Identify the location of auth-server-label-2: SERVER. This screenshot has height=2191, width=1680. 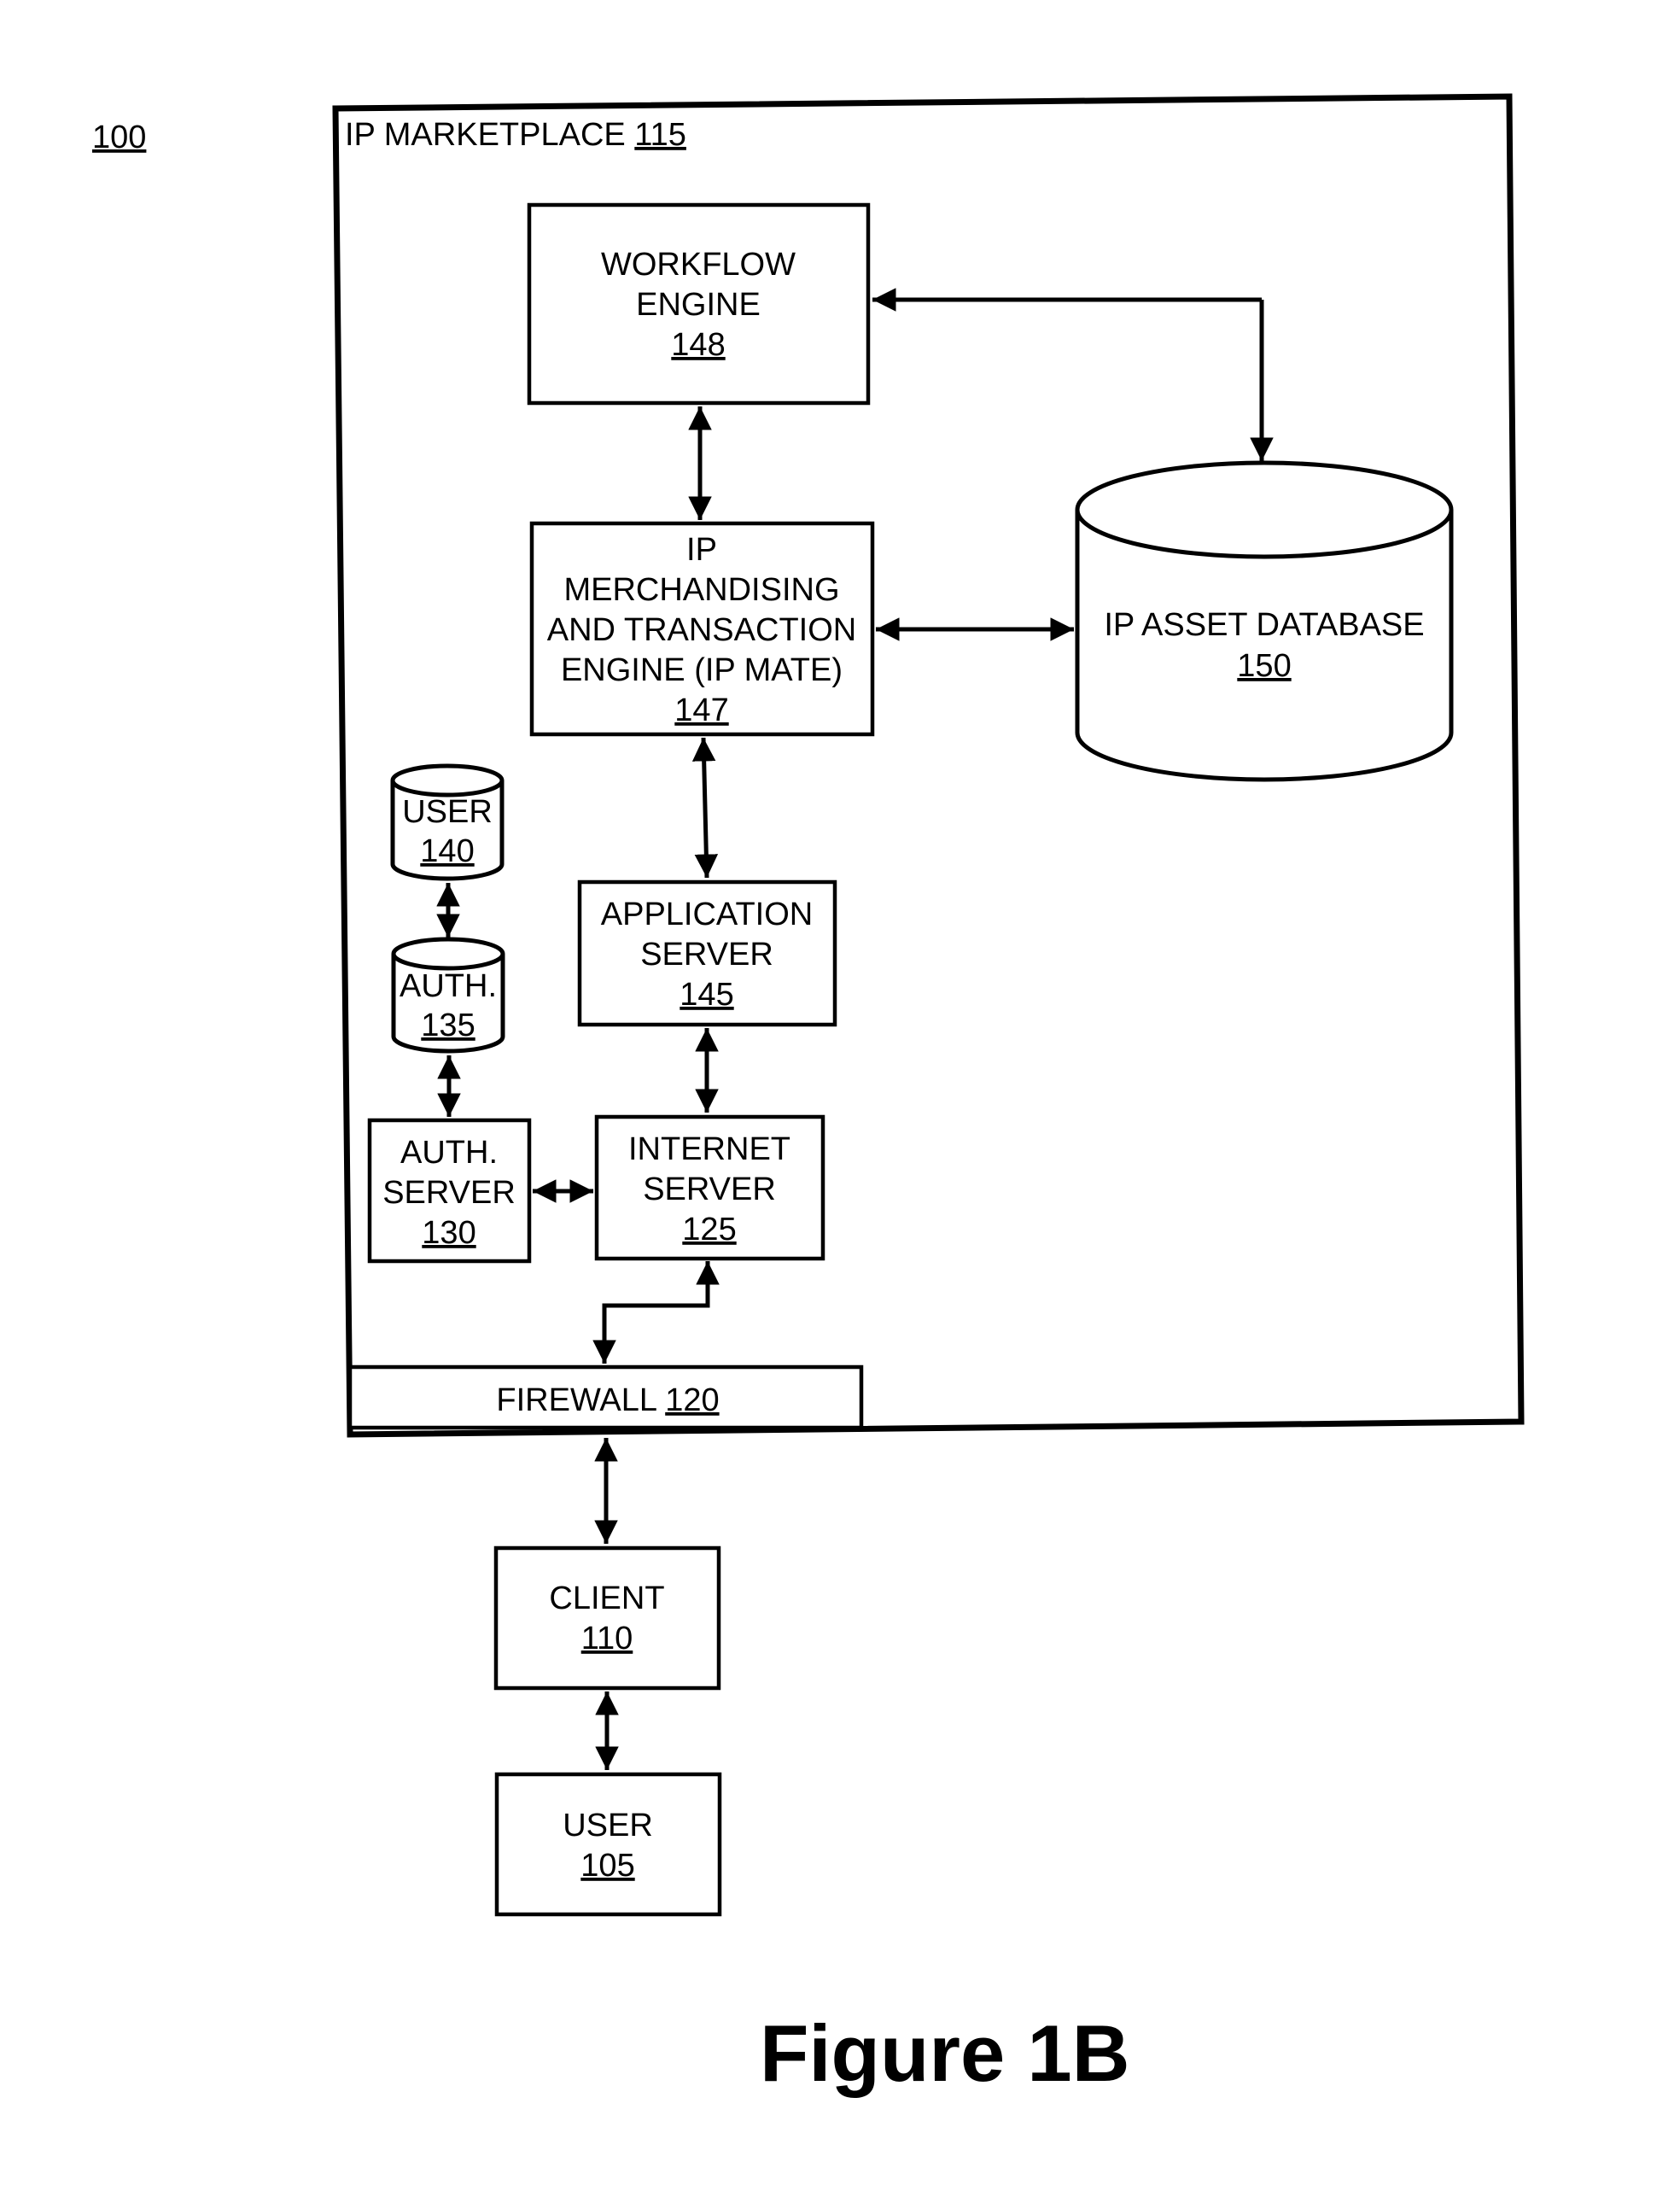
(449, 1193).